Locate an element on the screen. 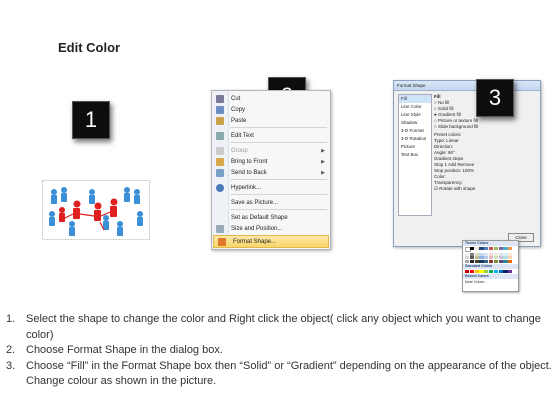 This screenshot has width=560, height=420. menu-item-cut: Cut is located at coordinates (271, 98).